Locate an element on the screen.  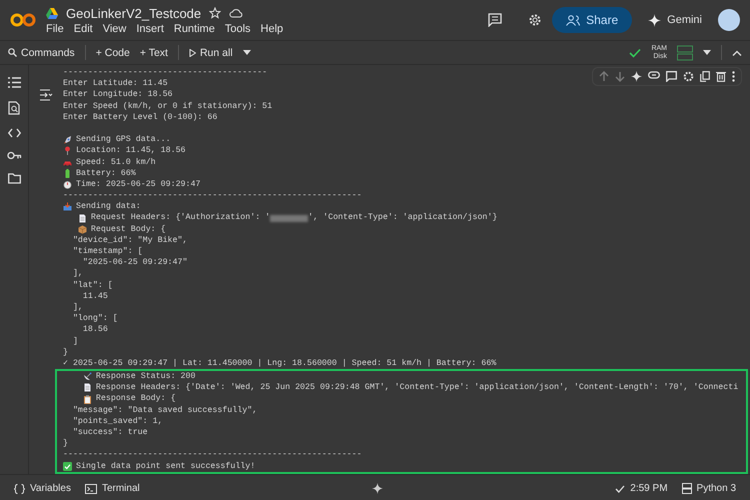
server-icon is located at coordinates (687, 488).